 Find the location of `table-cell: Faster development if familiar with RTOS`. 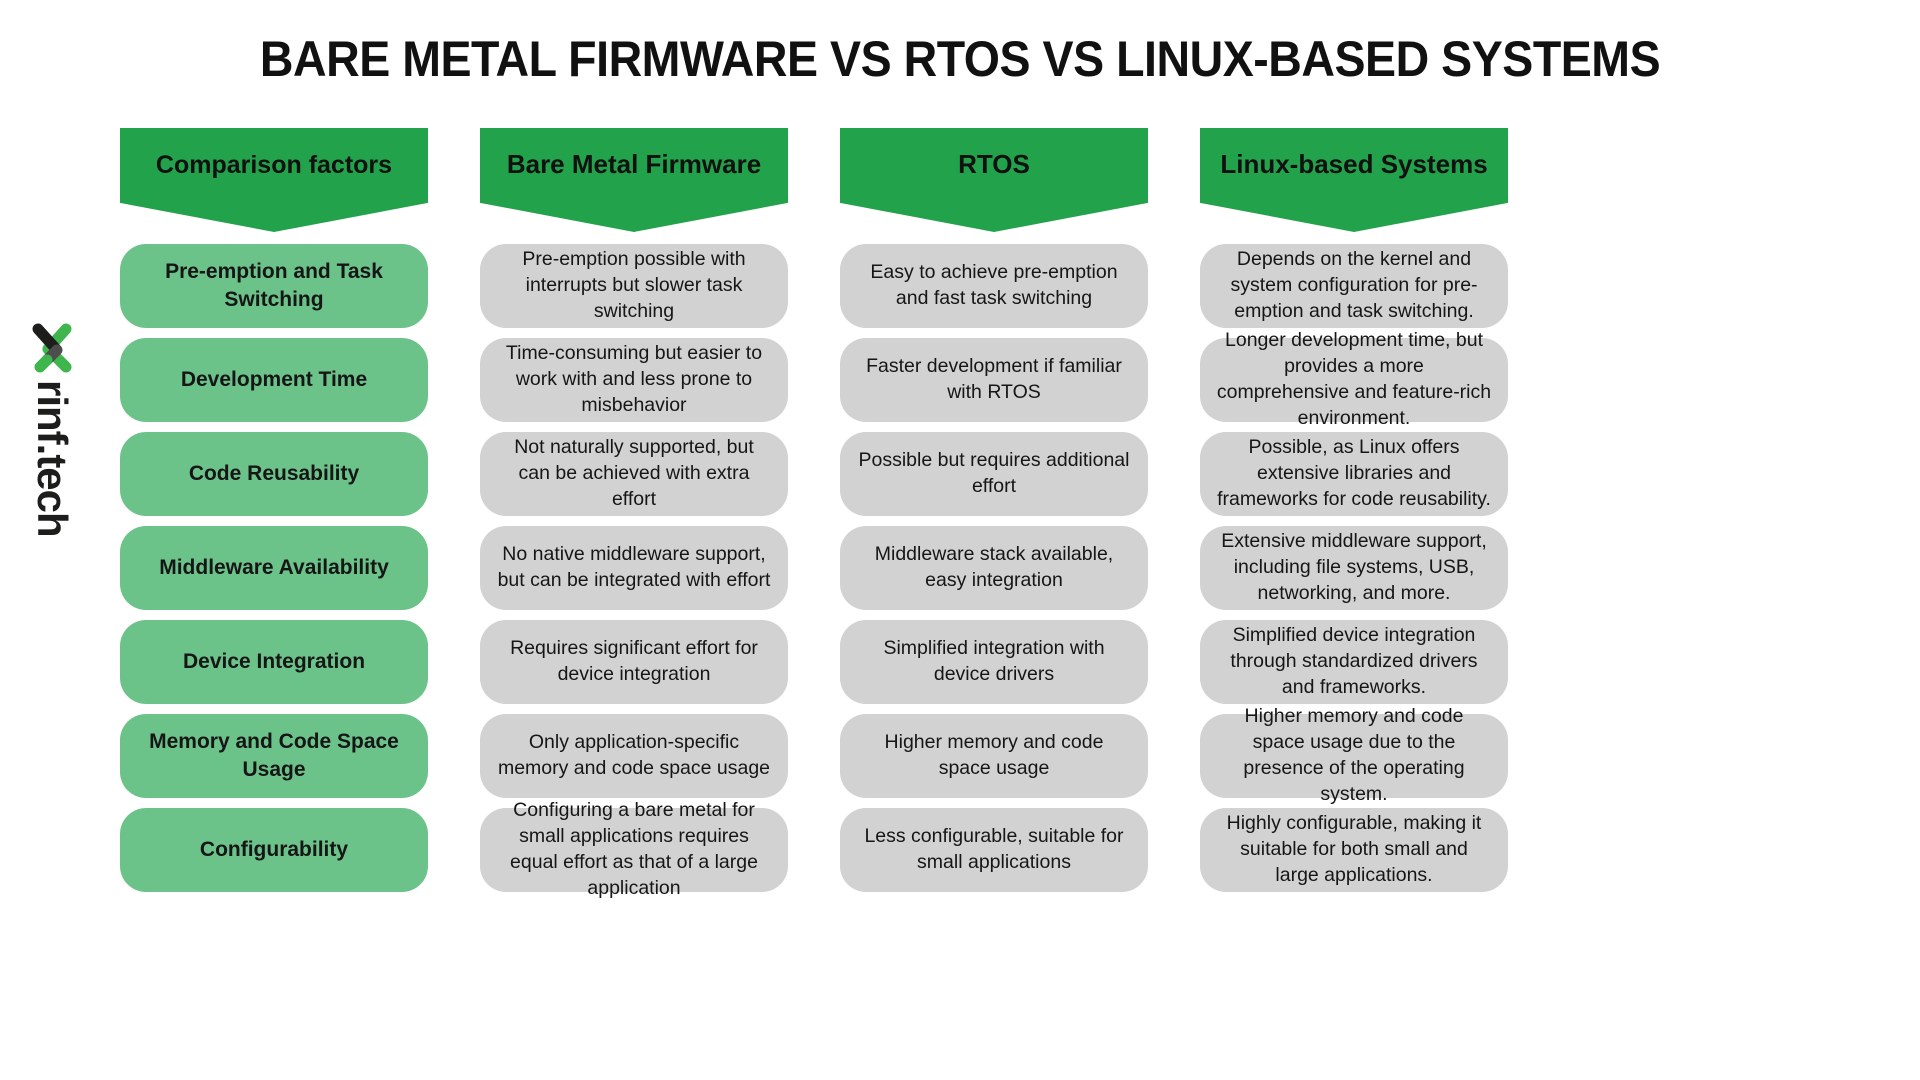

table-cell: Faster development if familiar with RTOS is located at coordinates (994, 380).